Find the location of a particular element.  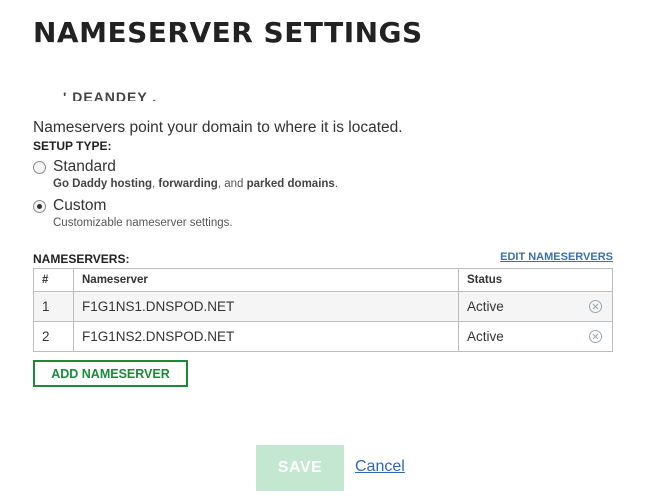

custom-radio is located at coordinates (39, 206).